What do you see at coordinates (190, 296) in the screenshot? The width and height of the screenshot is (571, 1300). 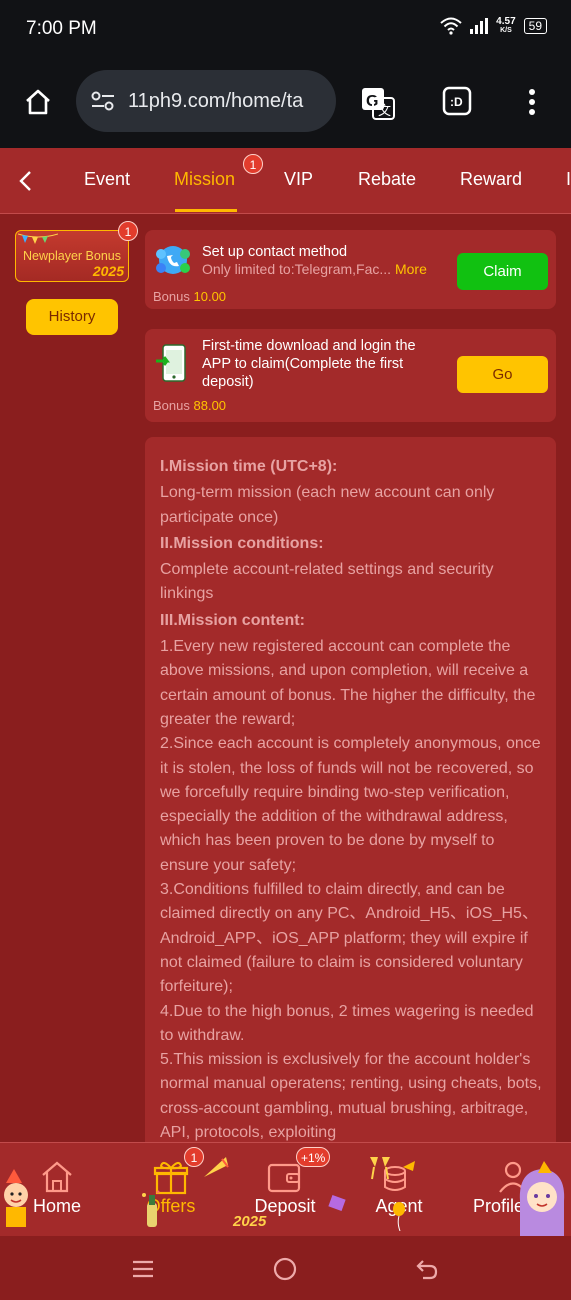 I see `mission-bonus: Bonus 10.00` at bounding box center [190, 296].